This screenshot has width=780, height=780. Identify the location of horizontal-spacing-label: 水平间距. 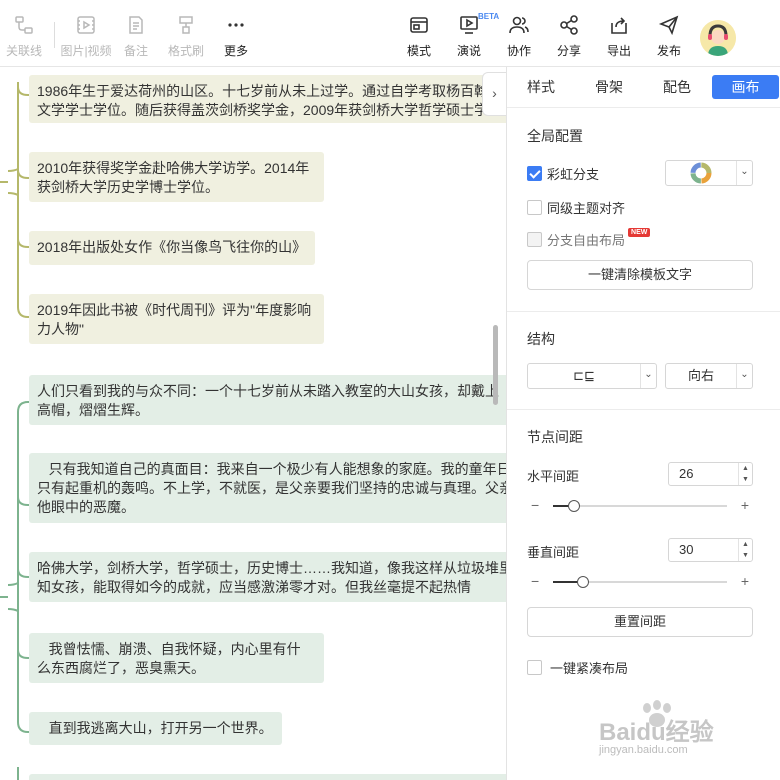
(553, 476).